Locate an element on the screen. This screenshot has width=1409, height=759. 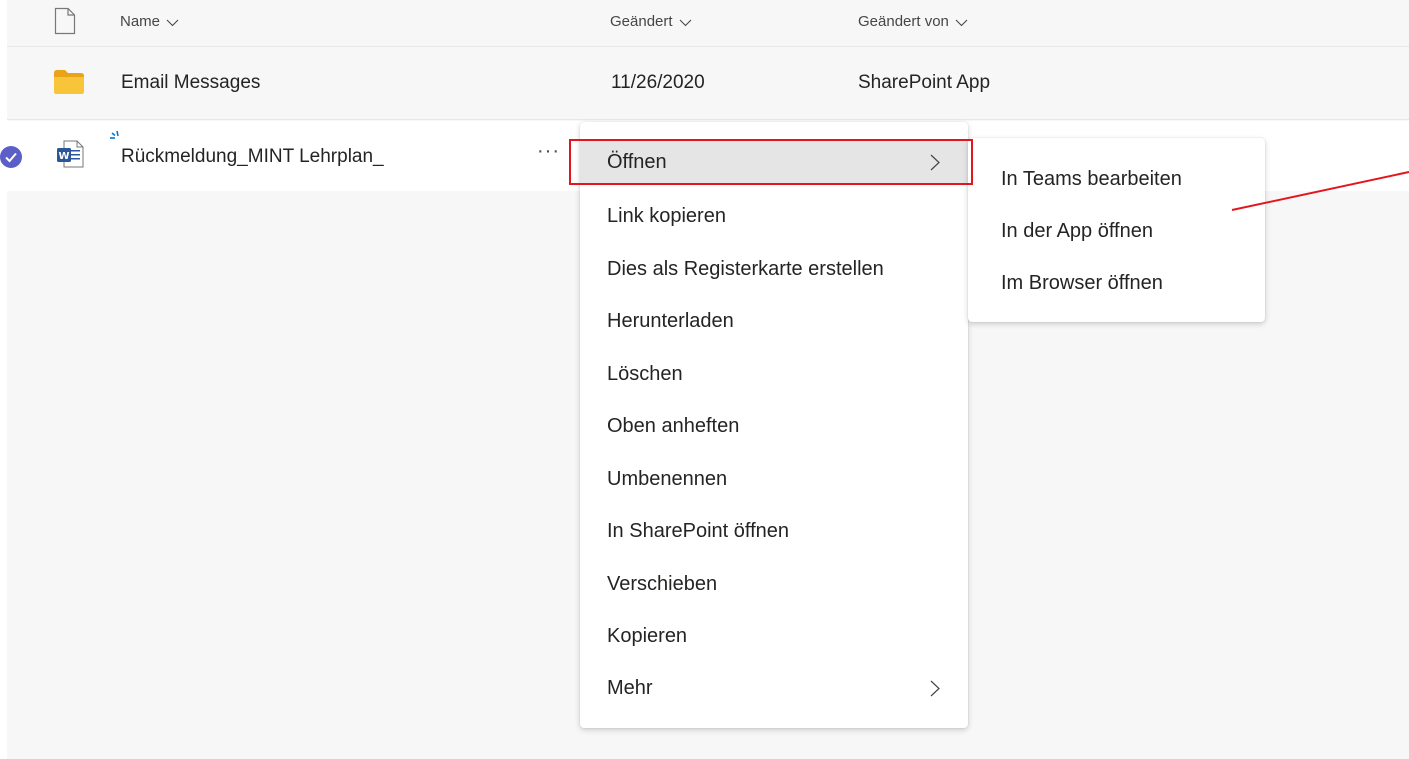
modified-by: SharePoint App is located at coordinates (924, 82).